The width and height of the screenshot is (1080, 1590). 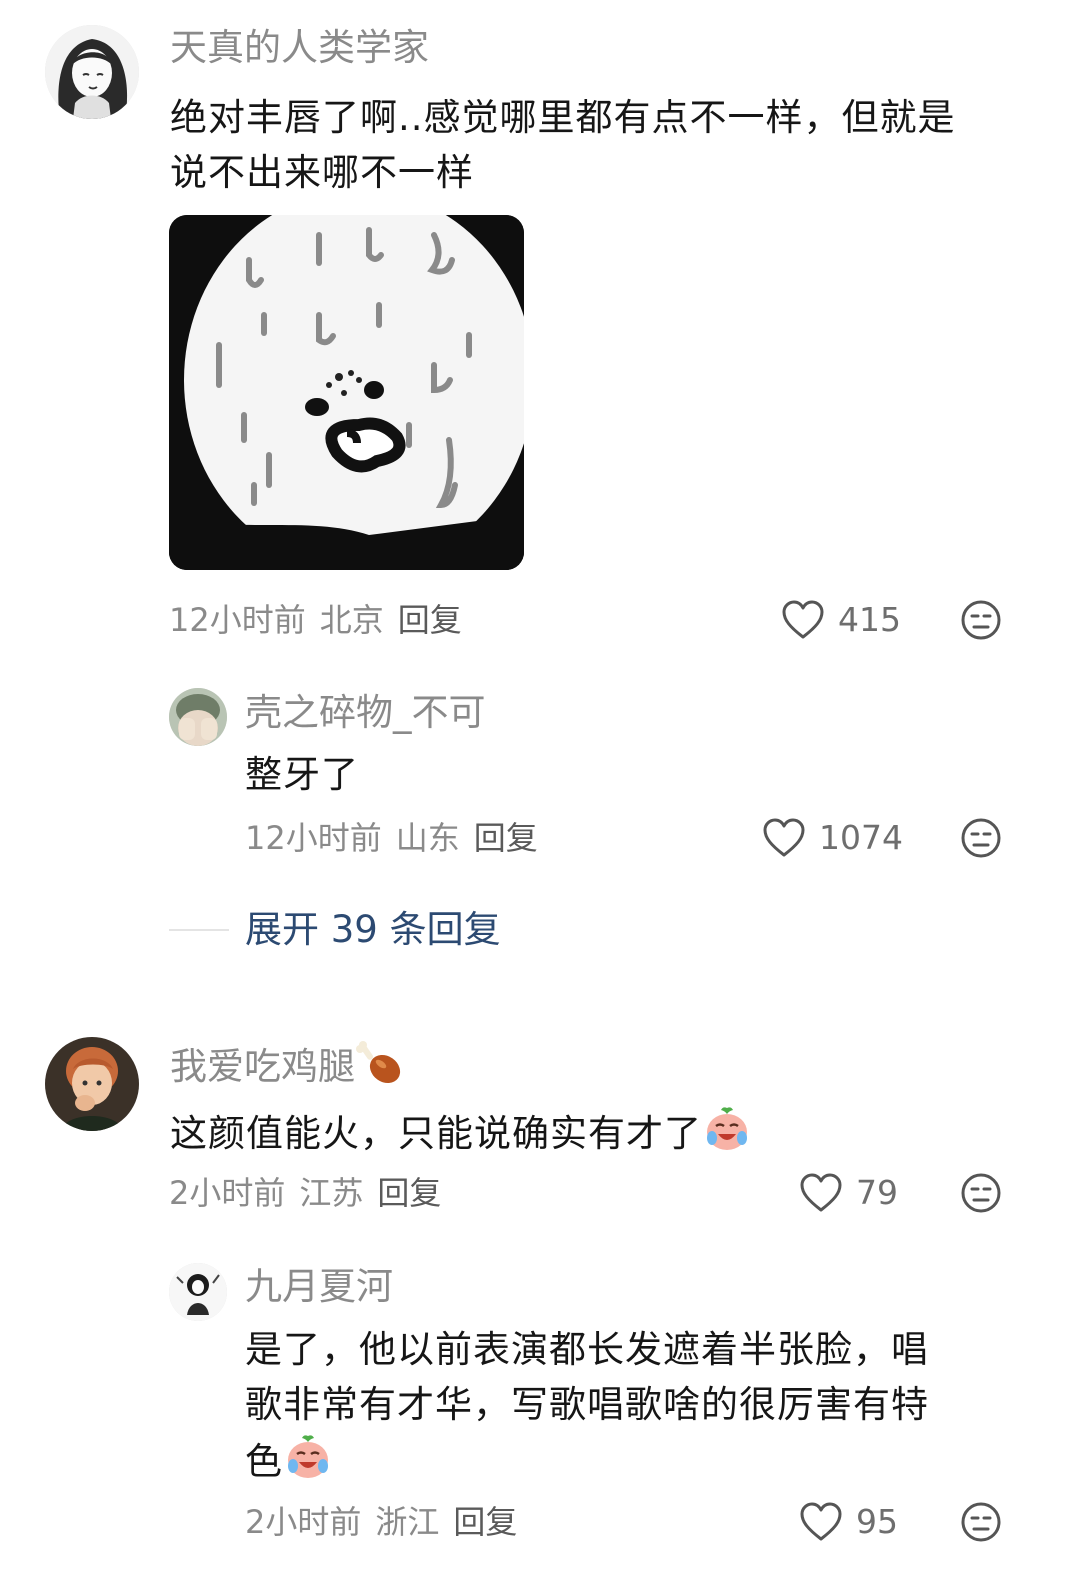 What do you see at coordinates (299, 48) in the screenshot?
I see `username: 天真的人类学家` at bounding box center [299, 48].